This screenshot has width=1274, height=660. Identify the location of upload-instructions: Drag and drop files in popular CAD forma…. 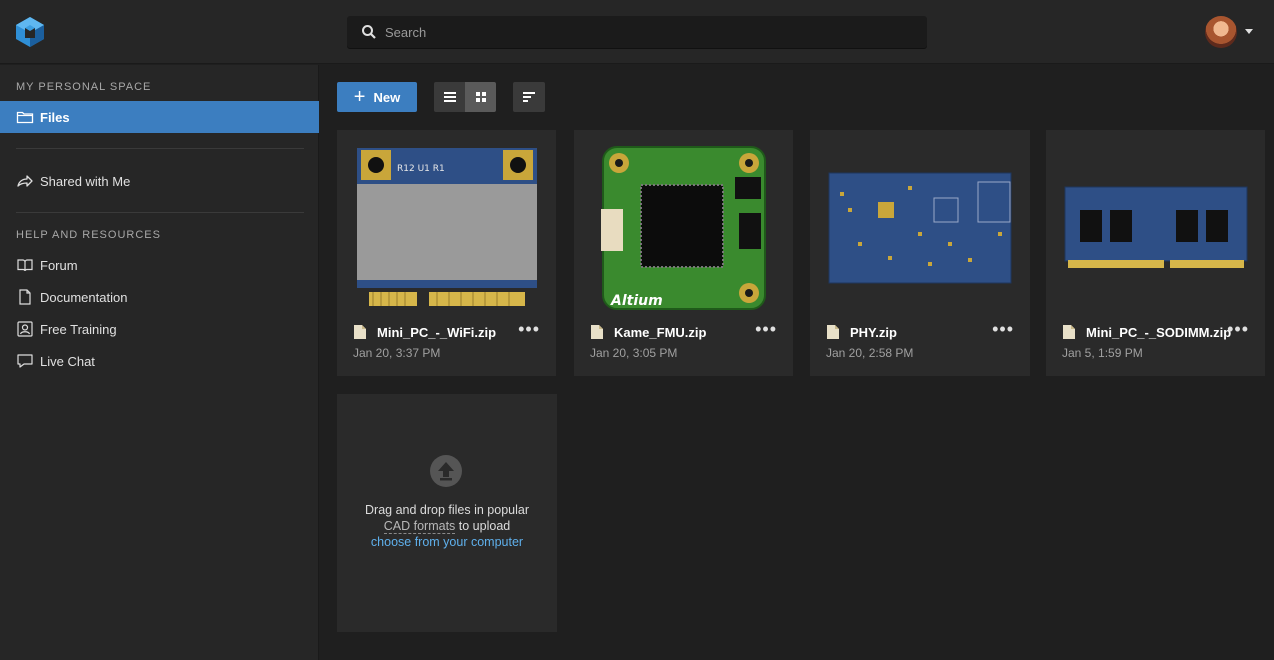
(447, 526).